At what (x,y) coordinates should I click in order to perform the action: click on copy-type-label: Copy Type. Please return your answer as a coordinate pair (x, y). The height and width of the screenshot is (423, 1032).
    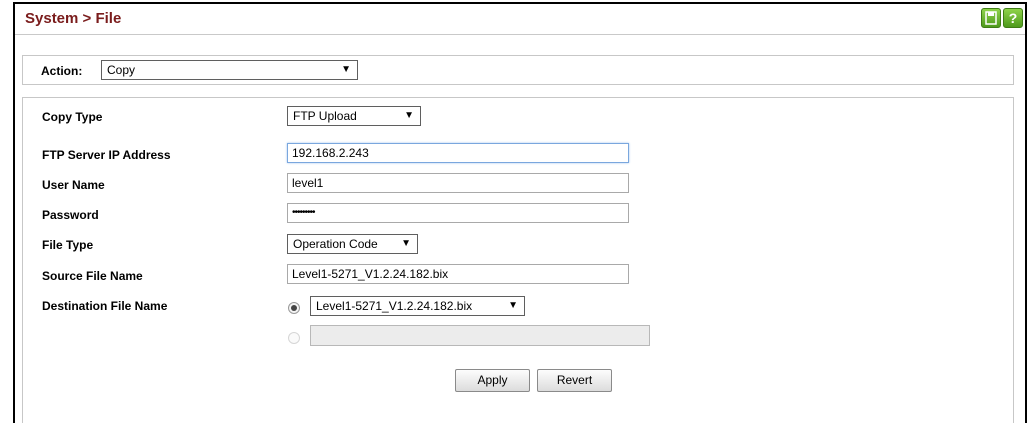
    Looking at the image, I should click on (72, 117).